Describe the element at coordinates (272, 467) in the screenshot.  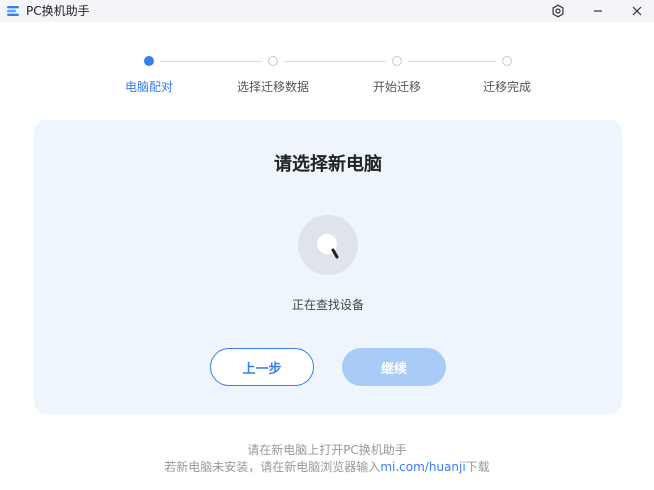
I see `footer-line-2-prefix: 若新电脑未安装，请在新电脑浏览器输入` at that location.